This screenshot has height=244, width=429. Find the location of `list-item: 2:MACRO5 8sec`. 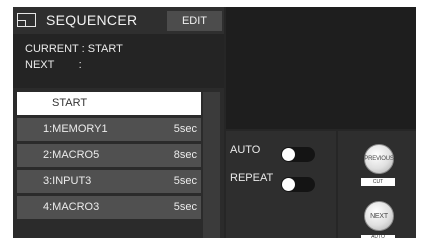

list-item: 2:MACRO5 8sec is located at coordinates (109, 155).